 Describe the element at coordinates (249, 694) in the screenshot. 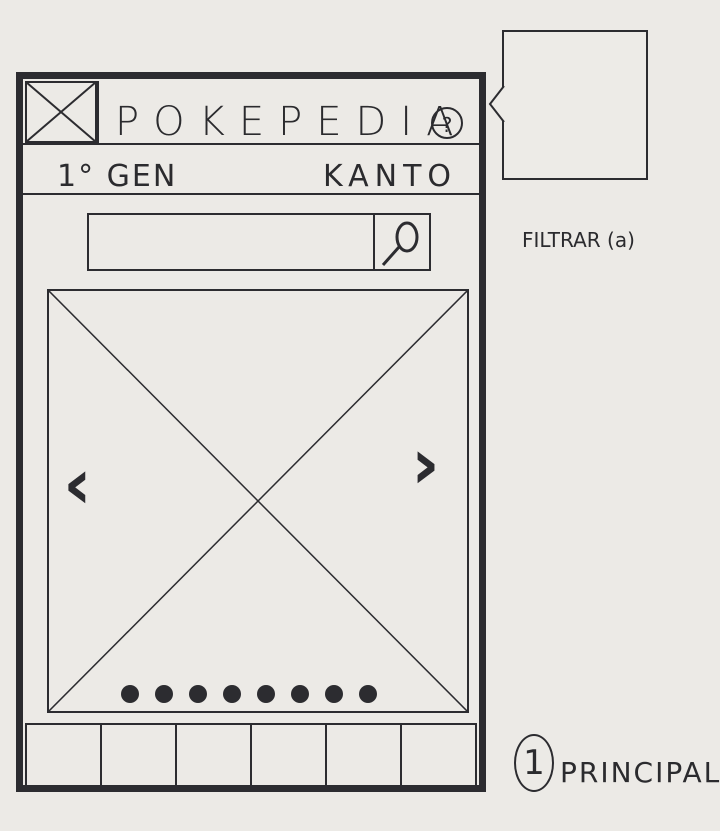

I see `carousel-dots` at that location.